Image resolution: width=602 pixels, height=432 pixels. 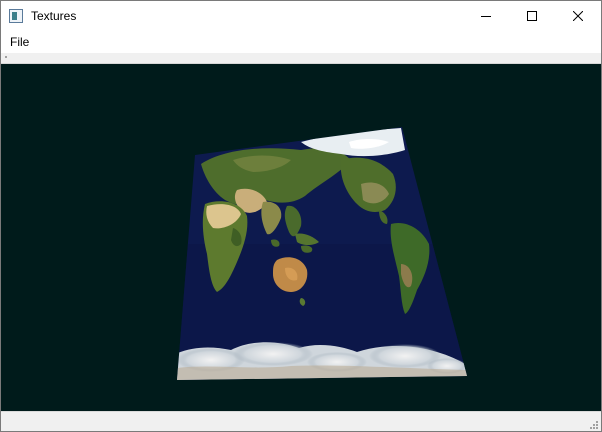 What do you see at coordinates (54, 16) in the screenshot?
I see `window-title: Textures` at bounding box center [54, 16].